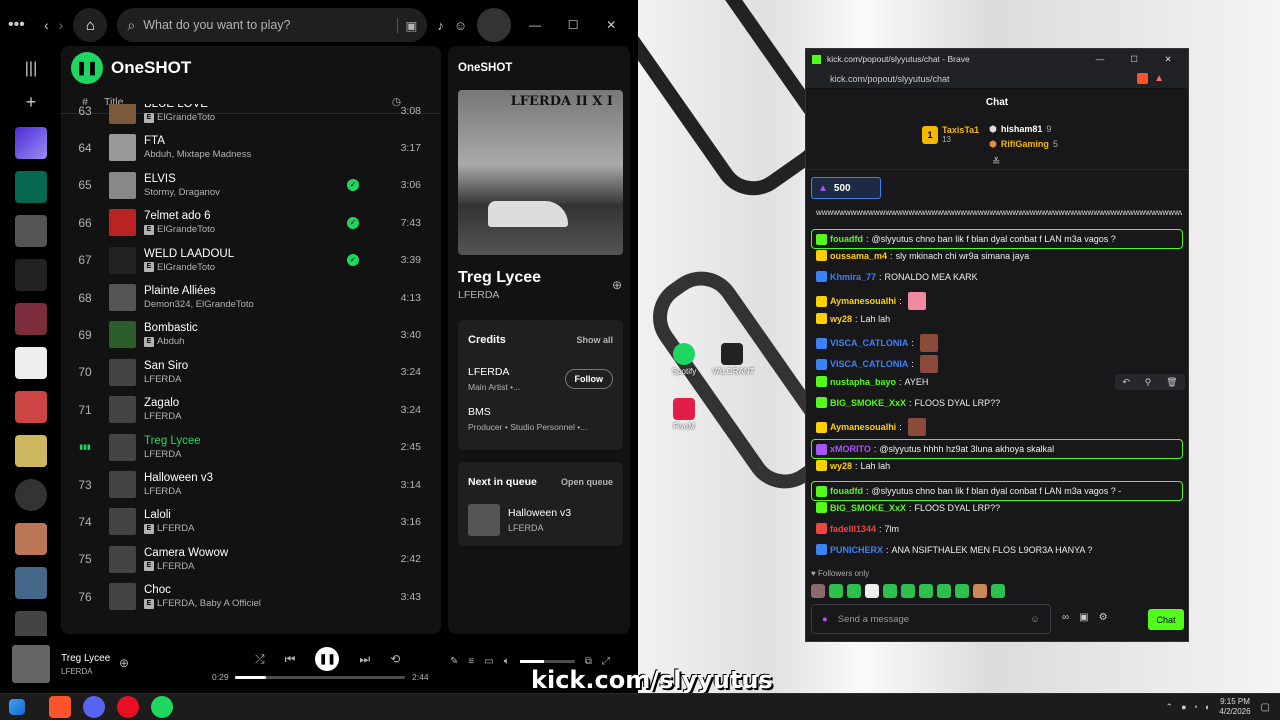 This screenshot has width=1280, height=720. I want to click on message-input: ● Send a message ☺, so click(931, 619).